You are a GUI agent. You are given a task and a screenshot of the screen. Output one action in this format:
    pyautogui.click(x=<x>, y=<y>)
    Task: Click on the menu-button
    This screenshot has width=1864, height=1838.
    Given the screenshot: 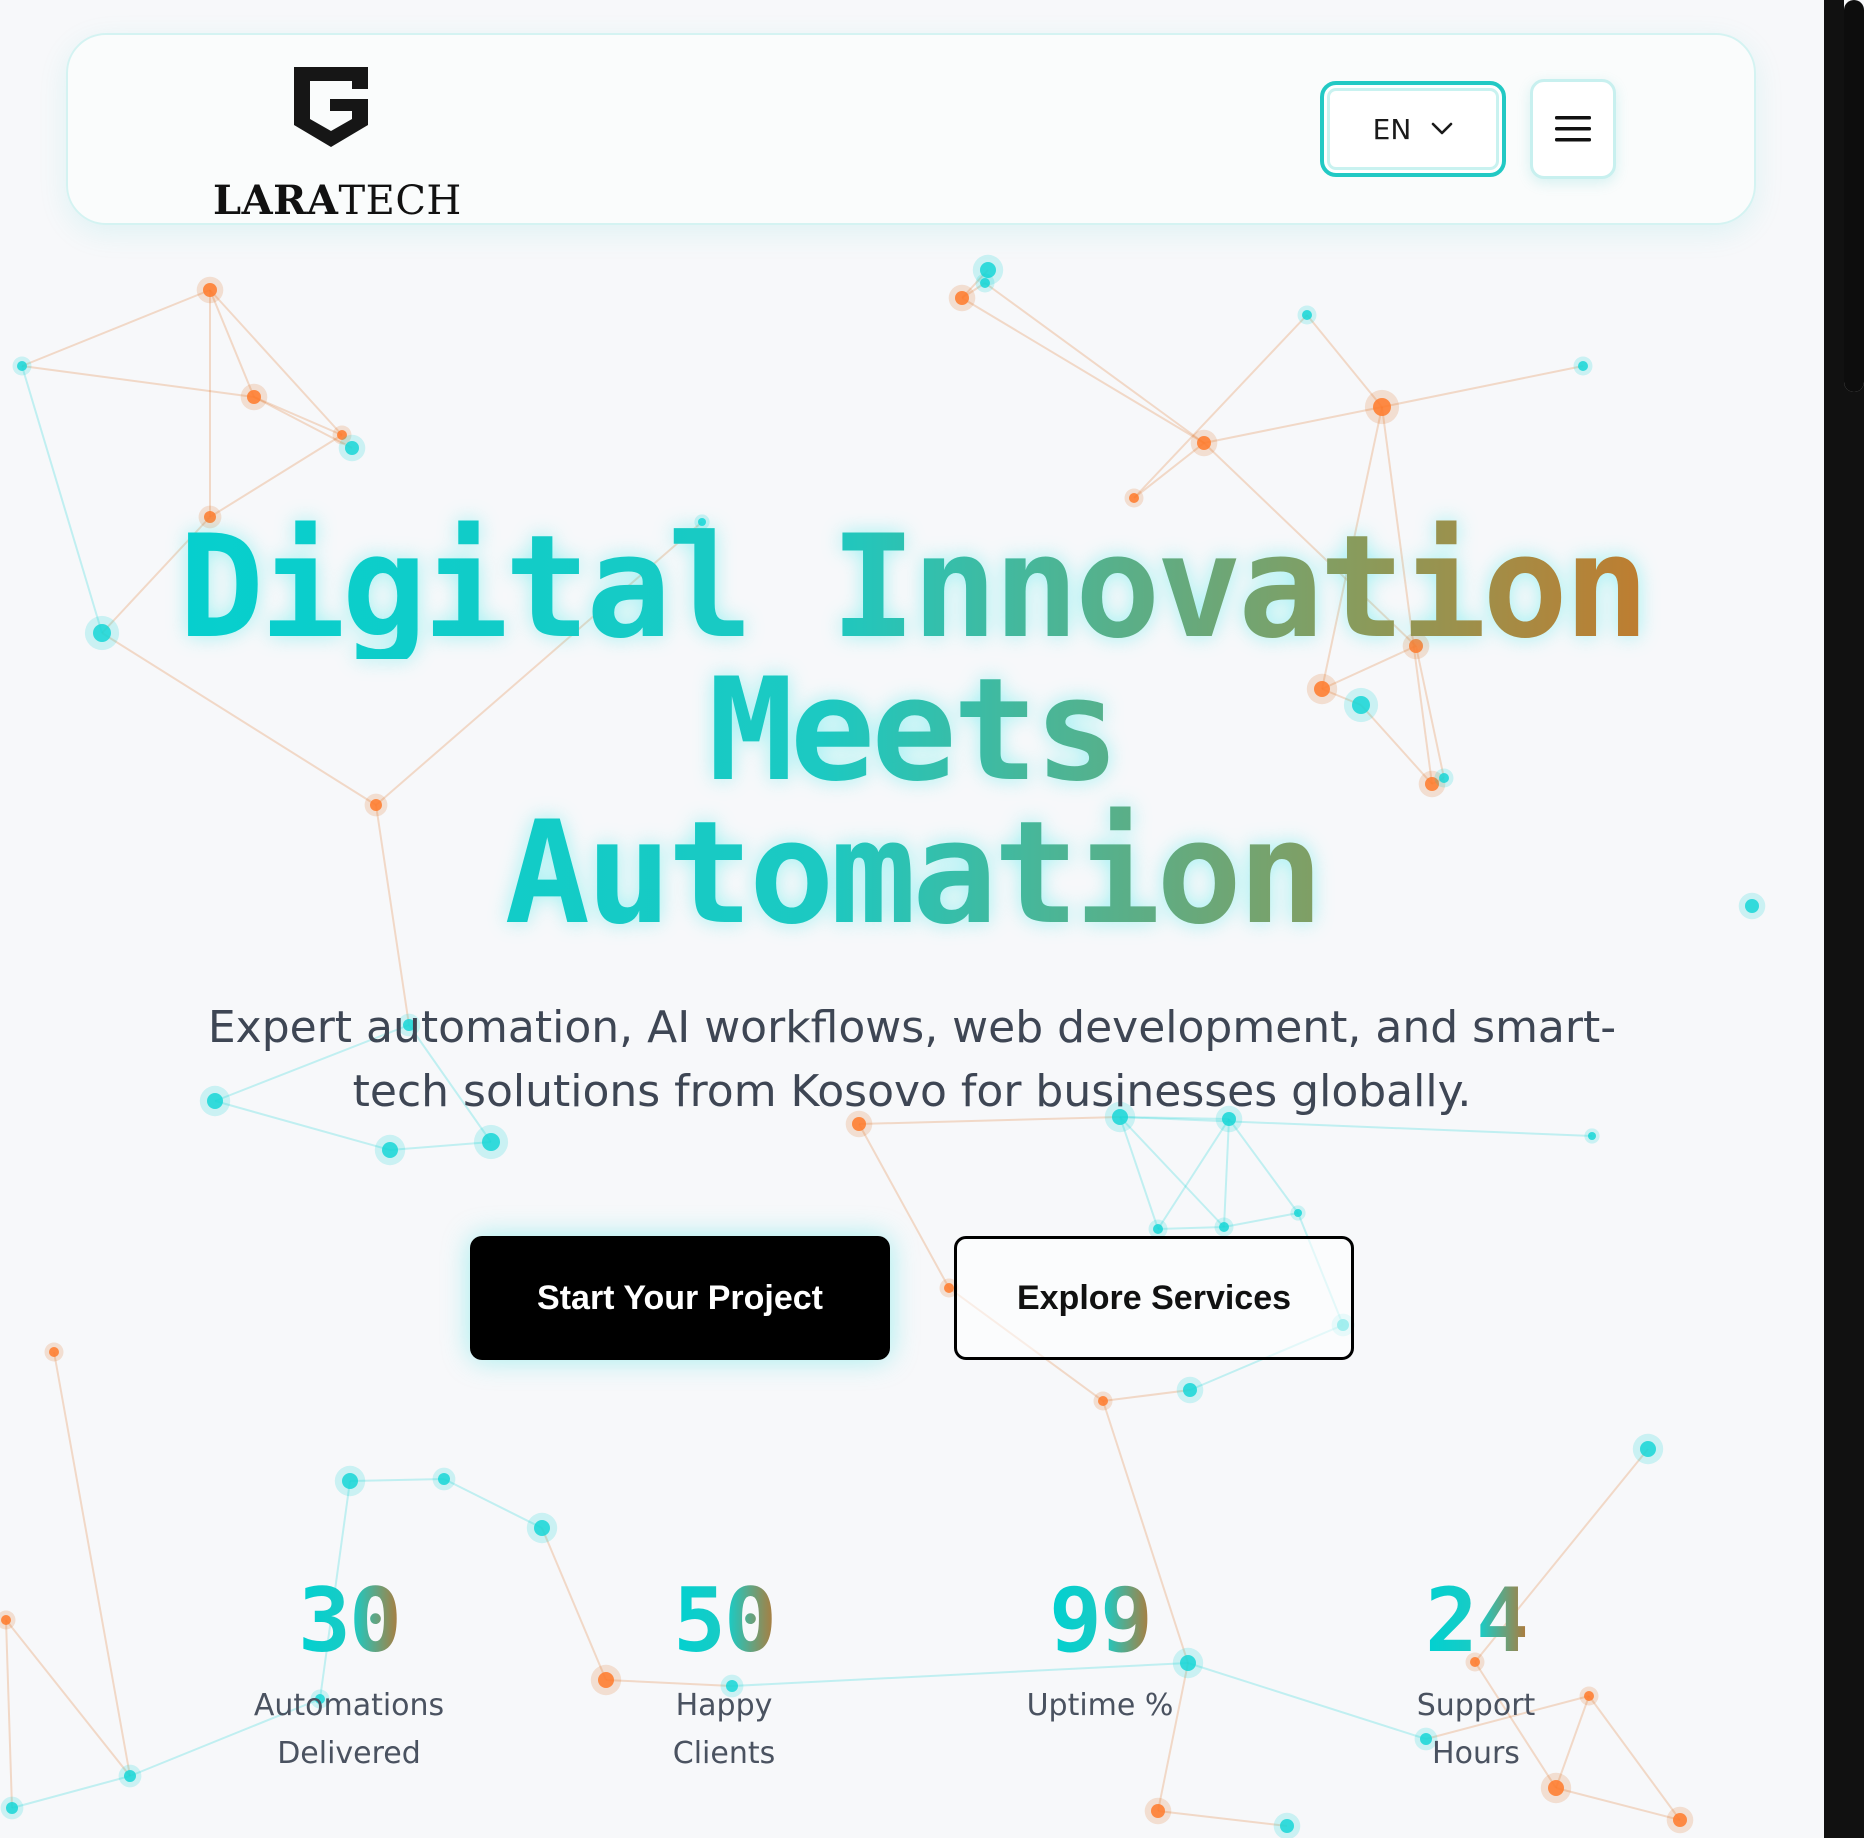 What is the action you would take?
    pyautogui.click(x=1573, y=129)
    